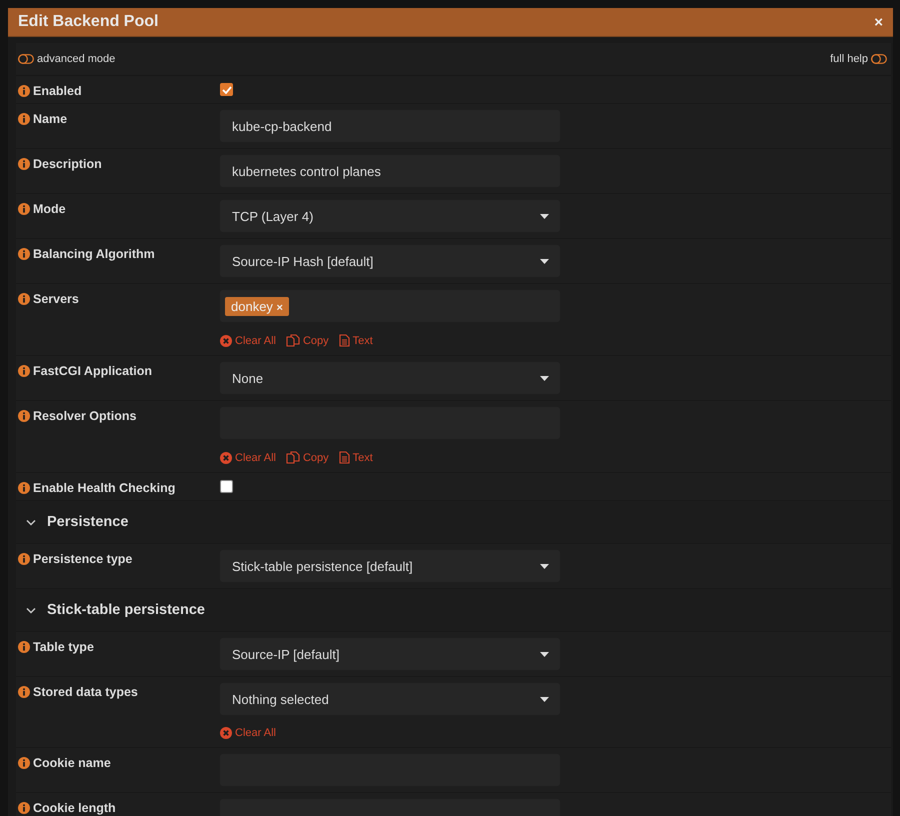 Image resolution: width=900 pixels, height=816 pixels. What do you see at coordinates (84, 416) in the screenshot?
I see `field-label: Resolver Options` at bounding box center [84, 416].